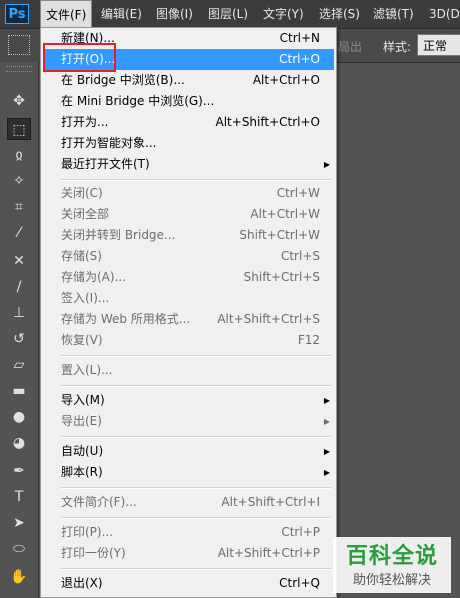 This screenshot has height=598, width=460. What do you see at coordinates (19, 523) in the screenshot?
I see `path-selection-tool-icon: ➤` at bounding box center [19, 523].